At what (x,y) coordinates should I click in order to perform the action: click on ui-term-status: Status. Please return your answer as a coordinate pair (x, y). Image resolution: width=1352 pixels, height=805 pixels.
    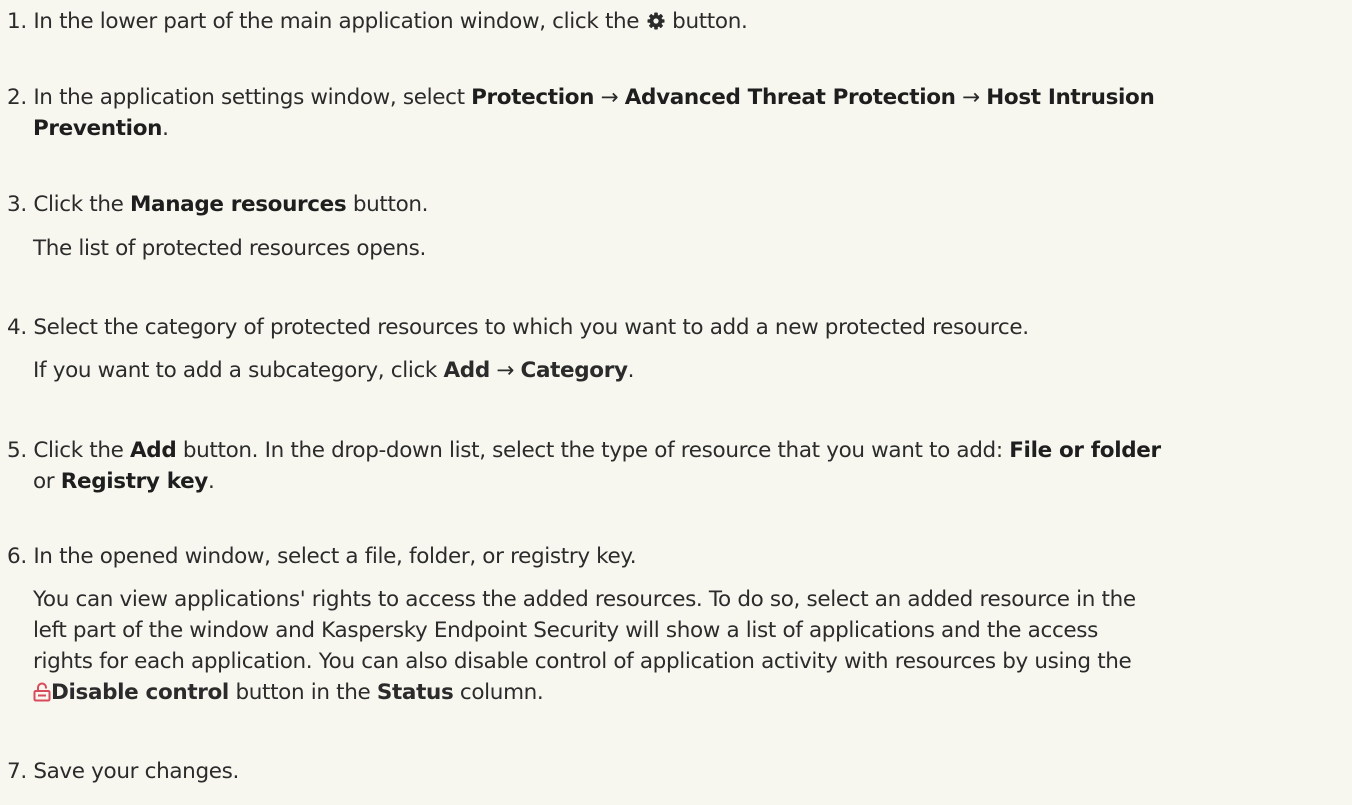
    Looking at the image, I should click on (415, 692).